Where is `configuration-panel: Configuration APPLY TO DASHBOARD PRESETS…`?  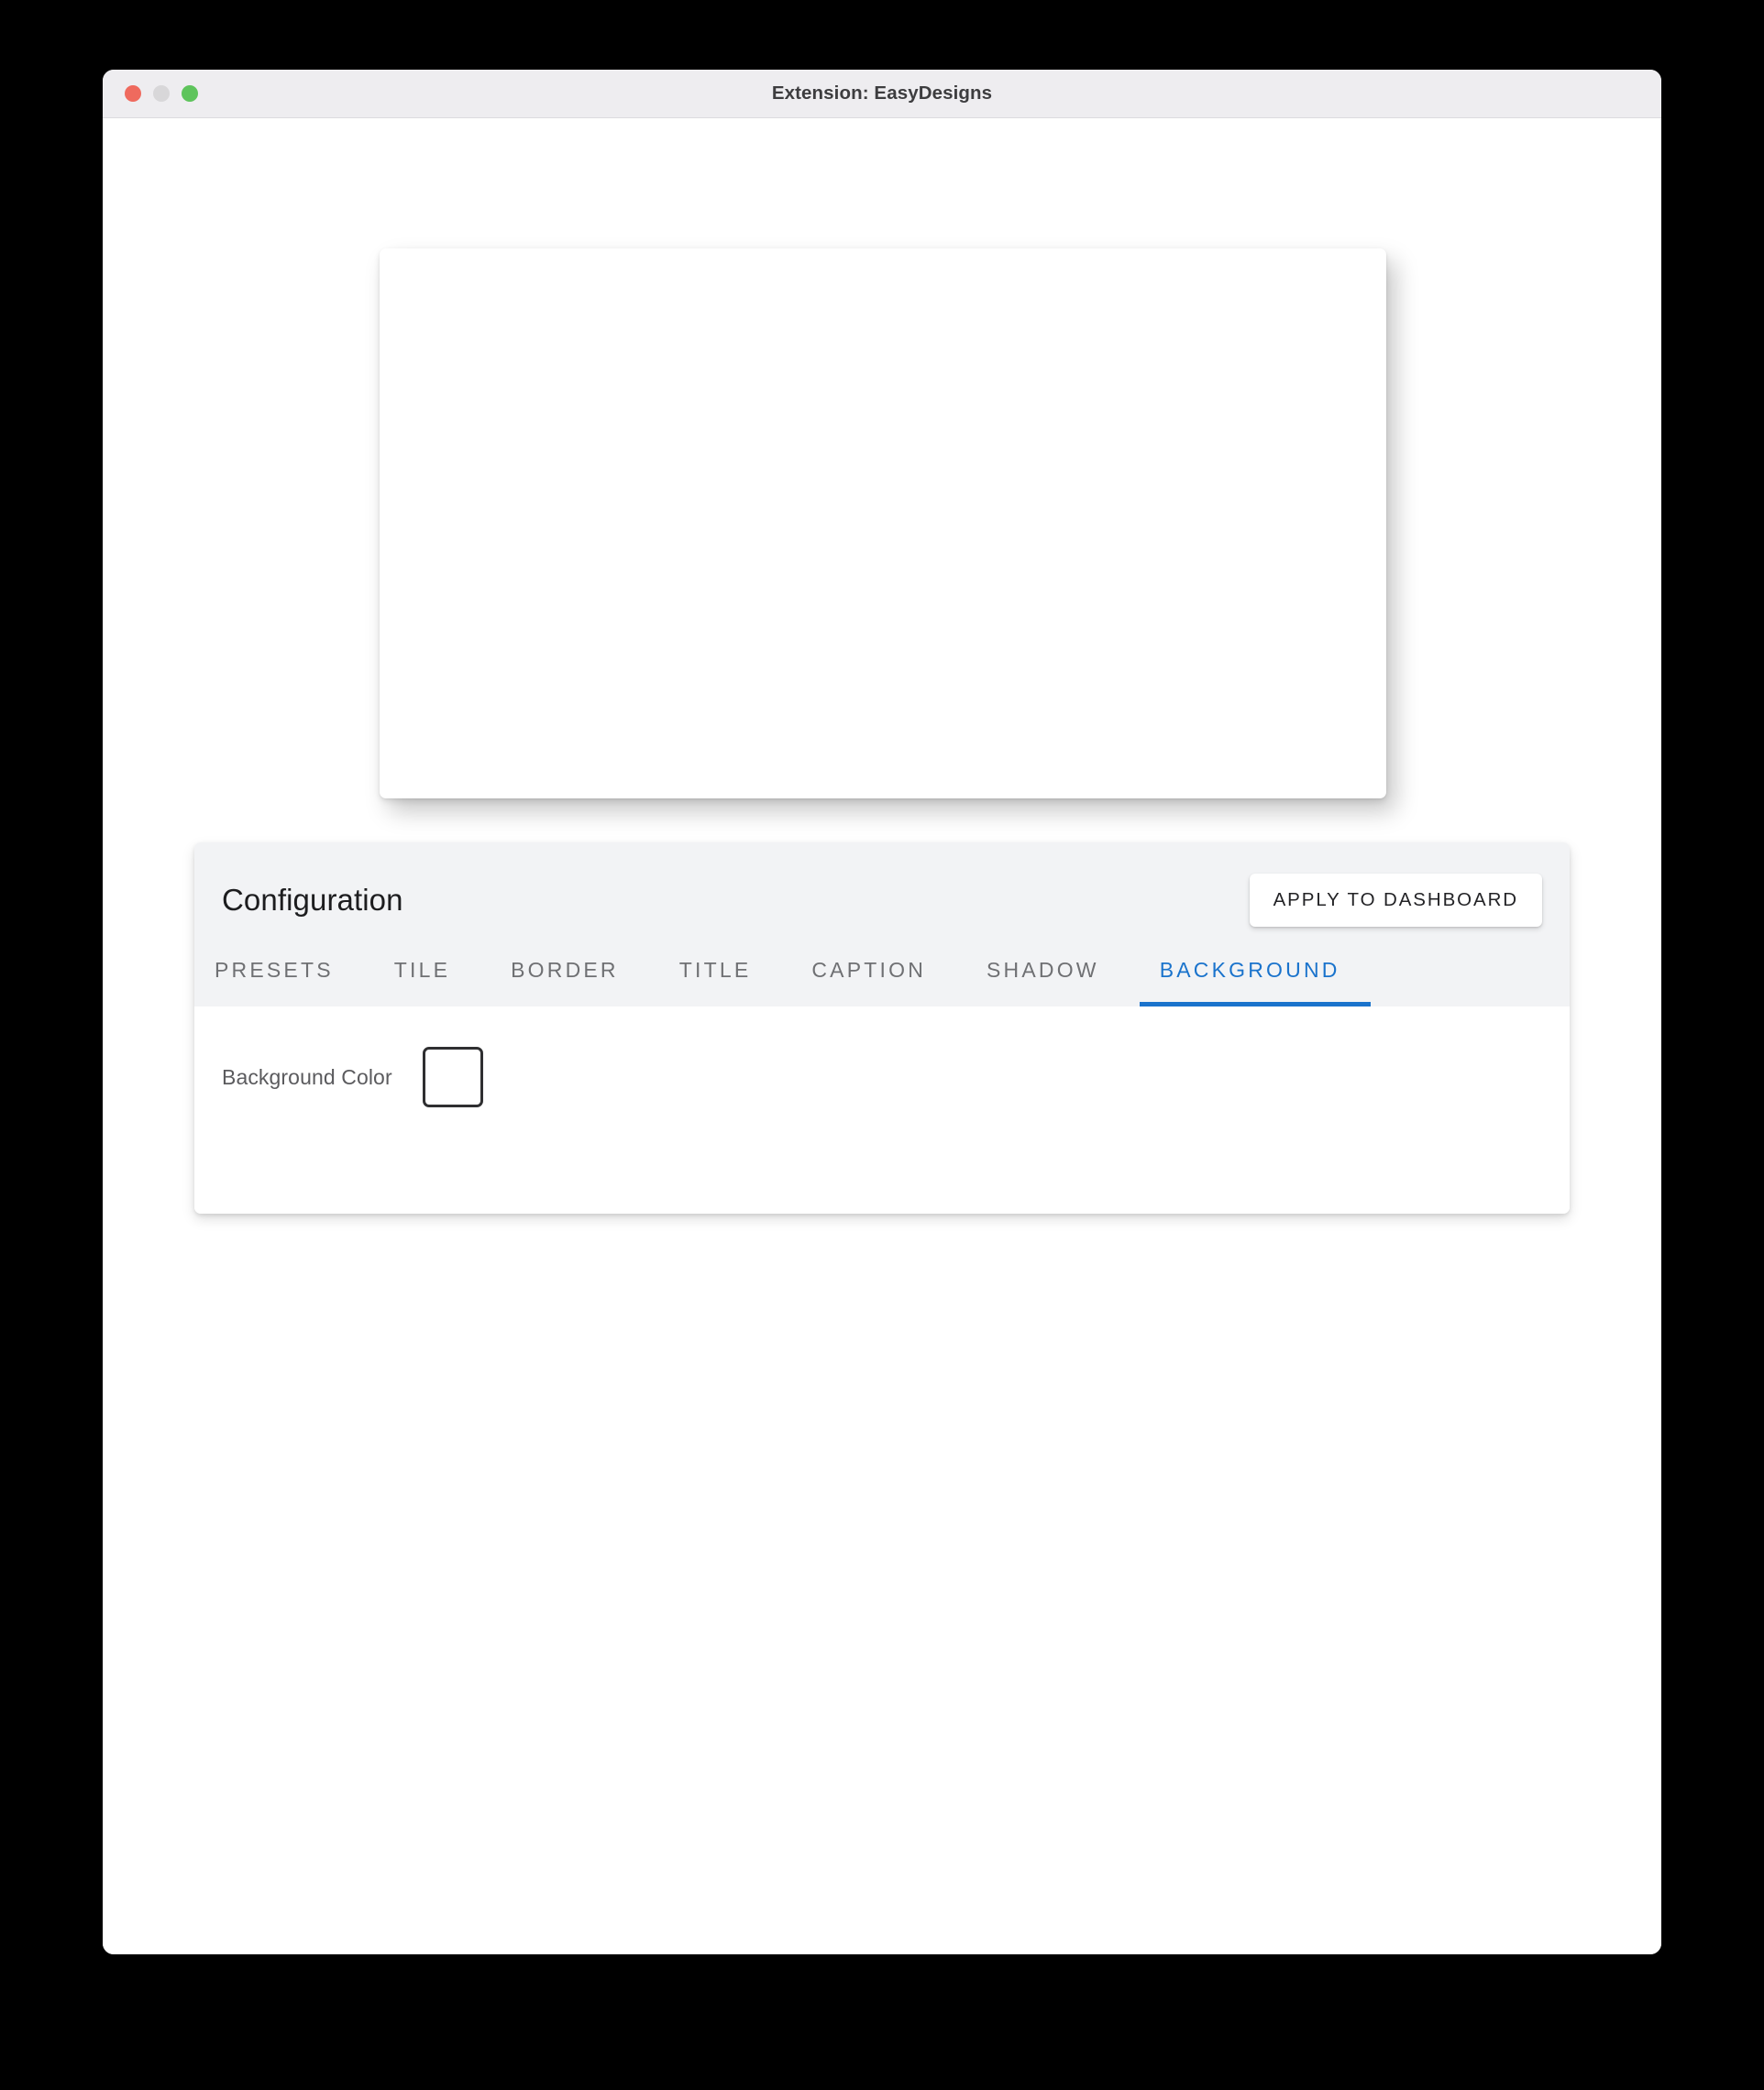 configuration-panel: Configuration APPLY TO DASHBOARD PRESETS… is located at coordinates (882, 1028).